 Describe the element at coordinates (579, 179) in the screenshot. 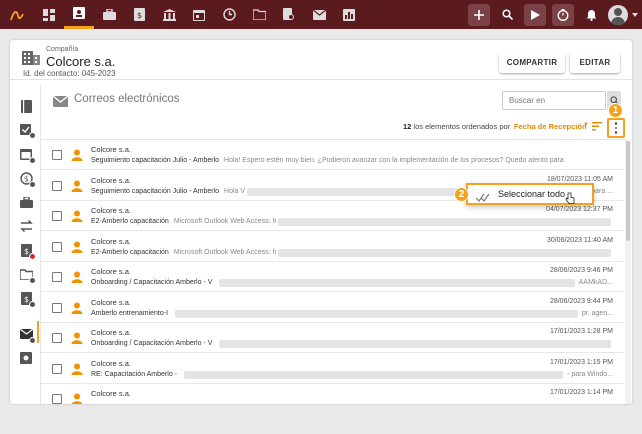

I see `email-date: 18/07/2023 11:05 AM` at that location.